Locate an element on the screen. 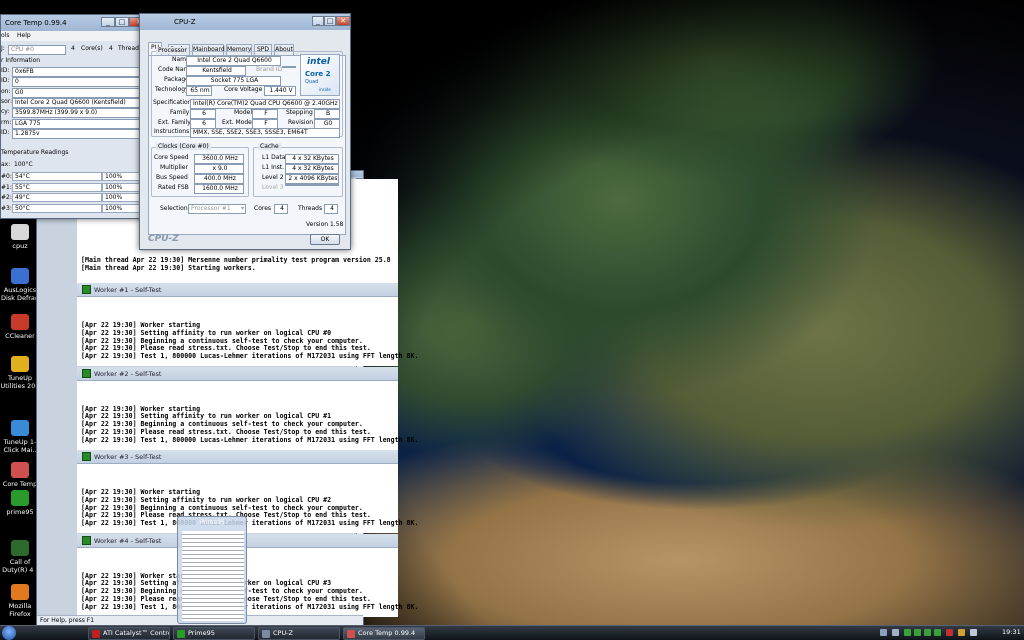  clock: 19:31 is located at coordinates (1011, 632).